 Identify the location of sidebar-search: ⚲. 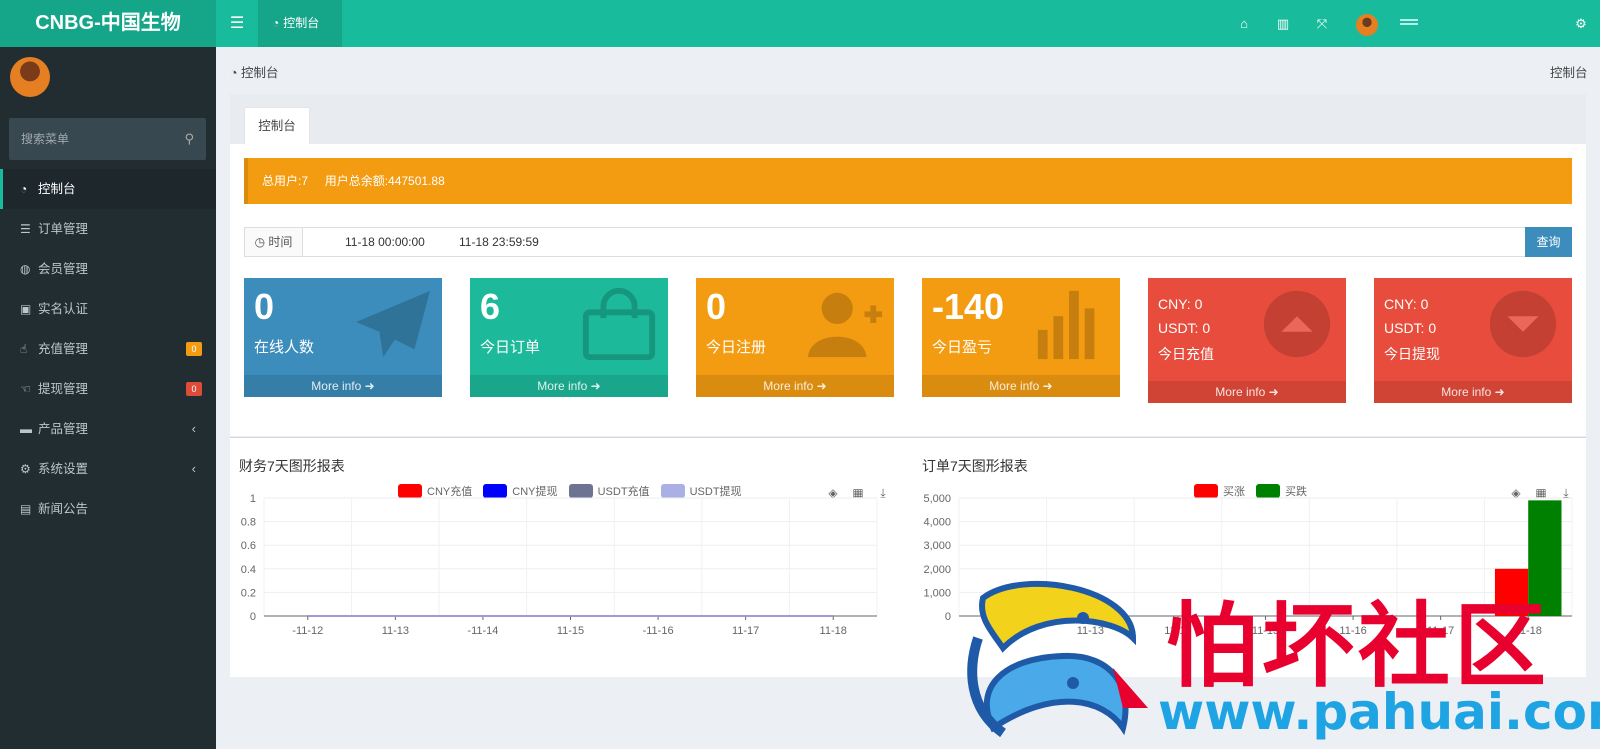
(107, 139).